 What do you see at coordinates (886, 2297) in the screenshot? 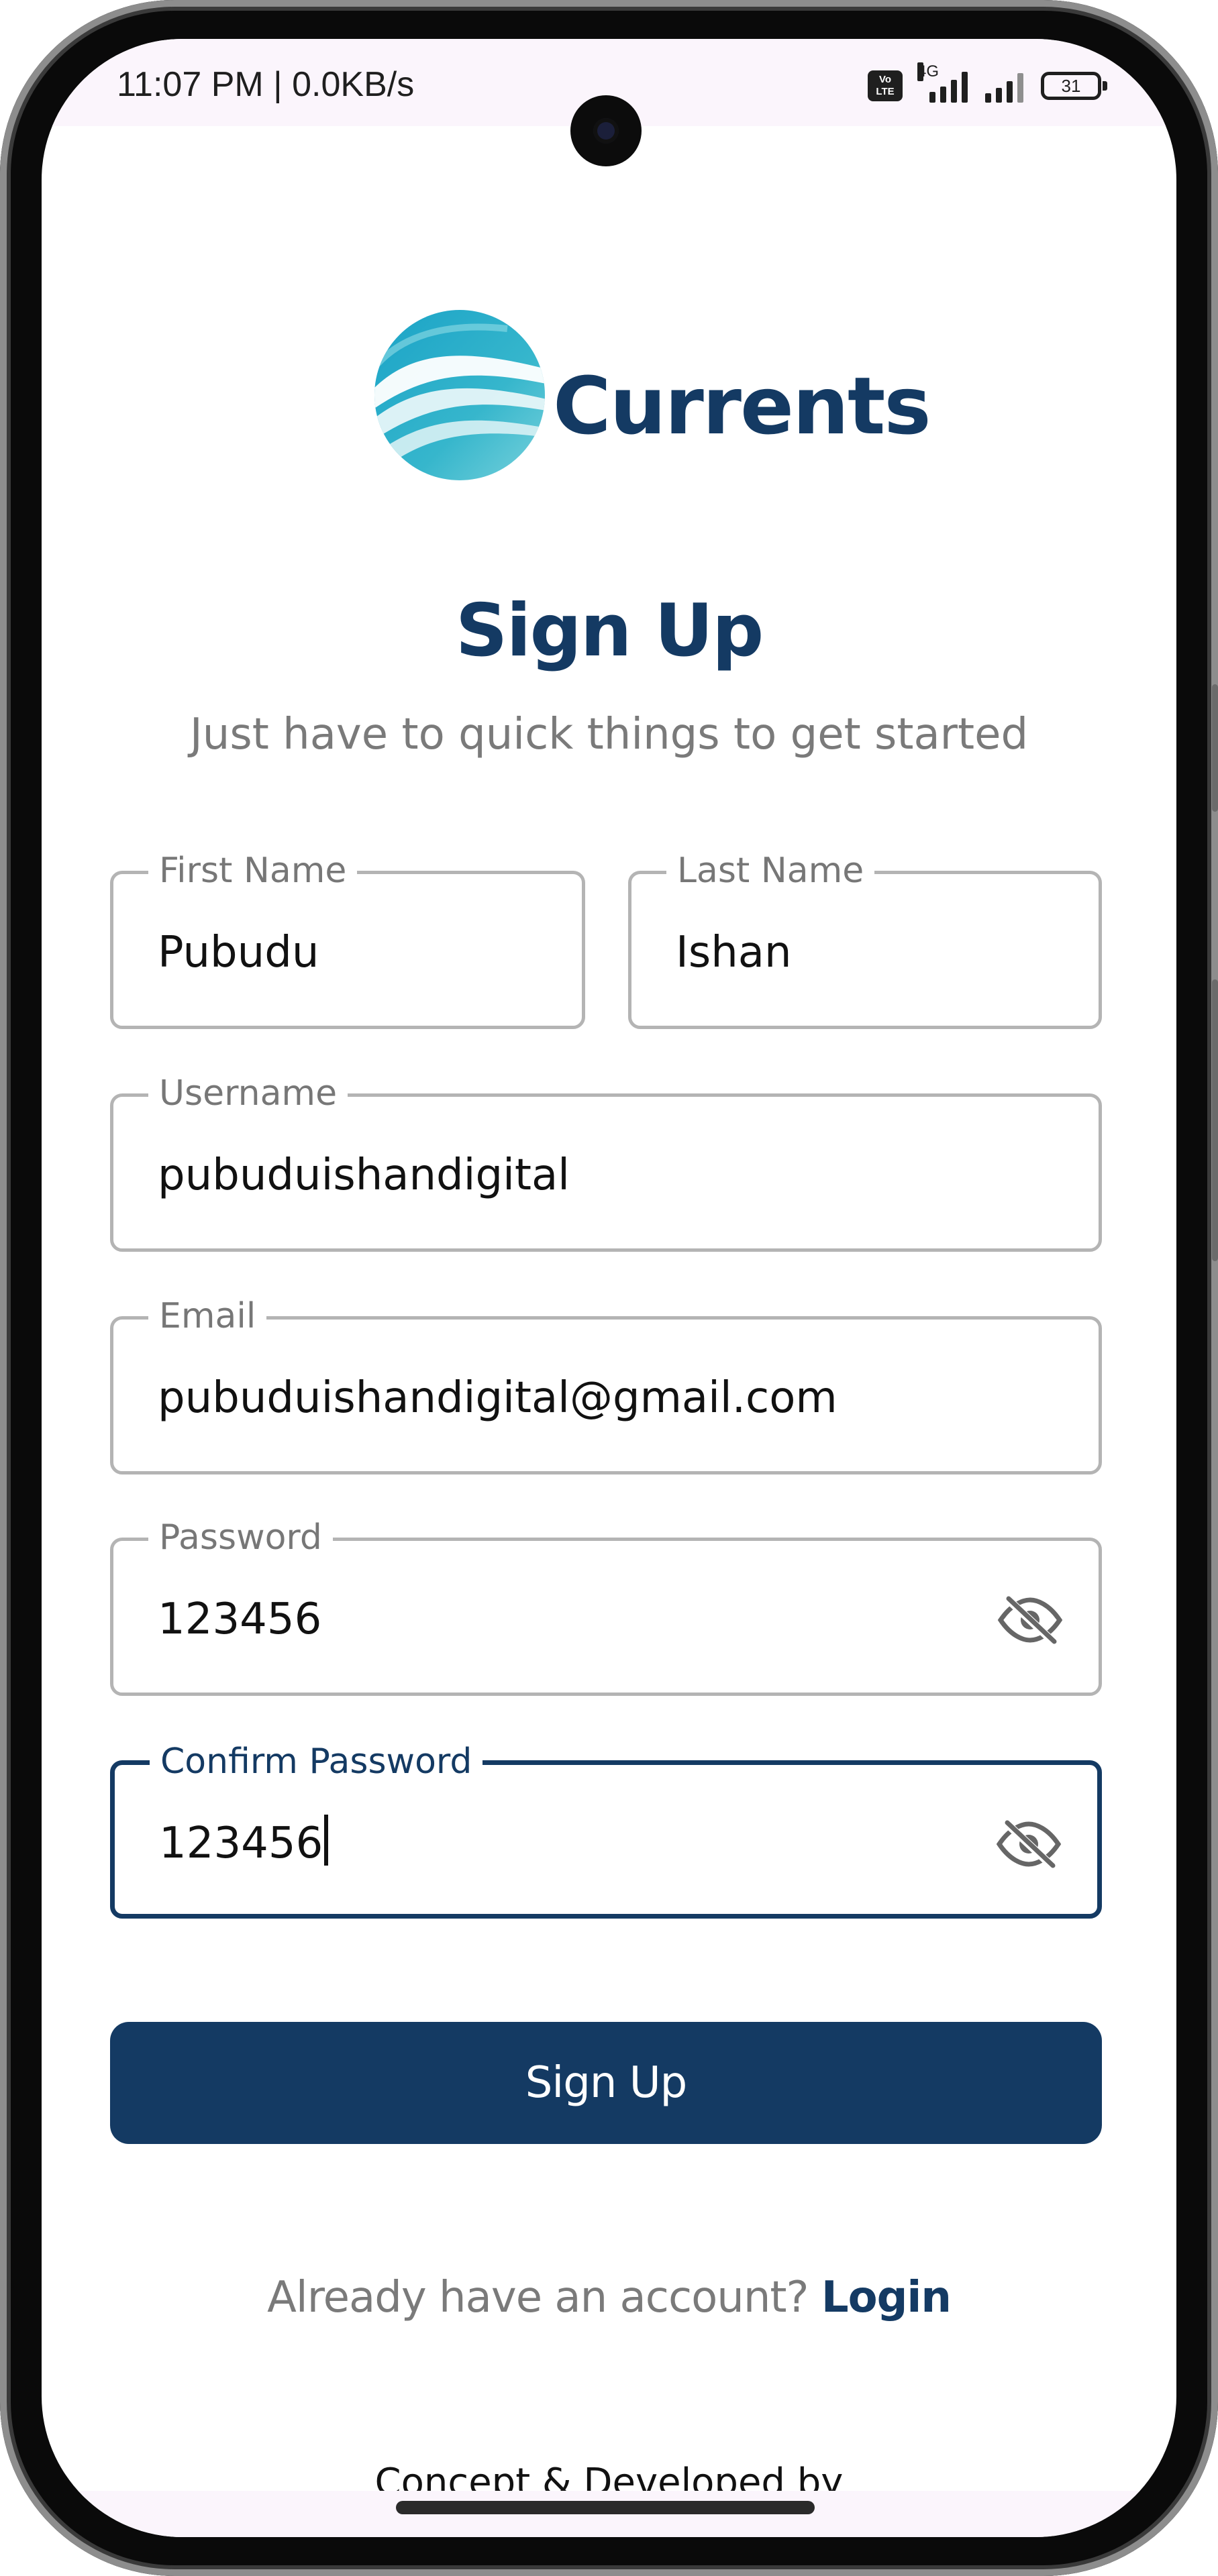
I see `login-link: Login` at bounding box center [886, 2297].